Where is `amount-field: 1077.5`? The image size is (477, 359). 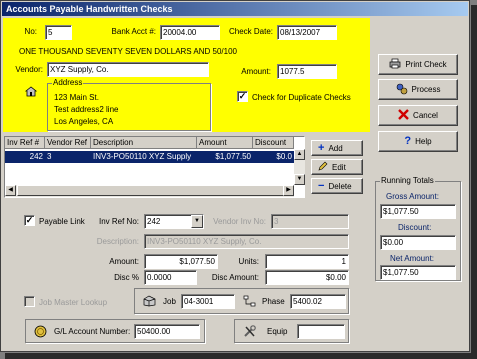 amount-field: 1077.5 is located at coordinates (307, 71).